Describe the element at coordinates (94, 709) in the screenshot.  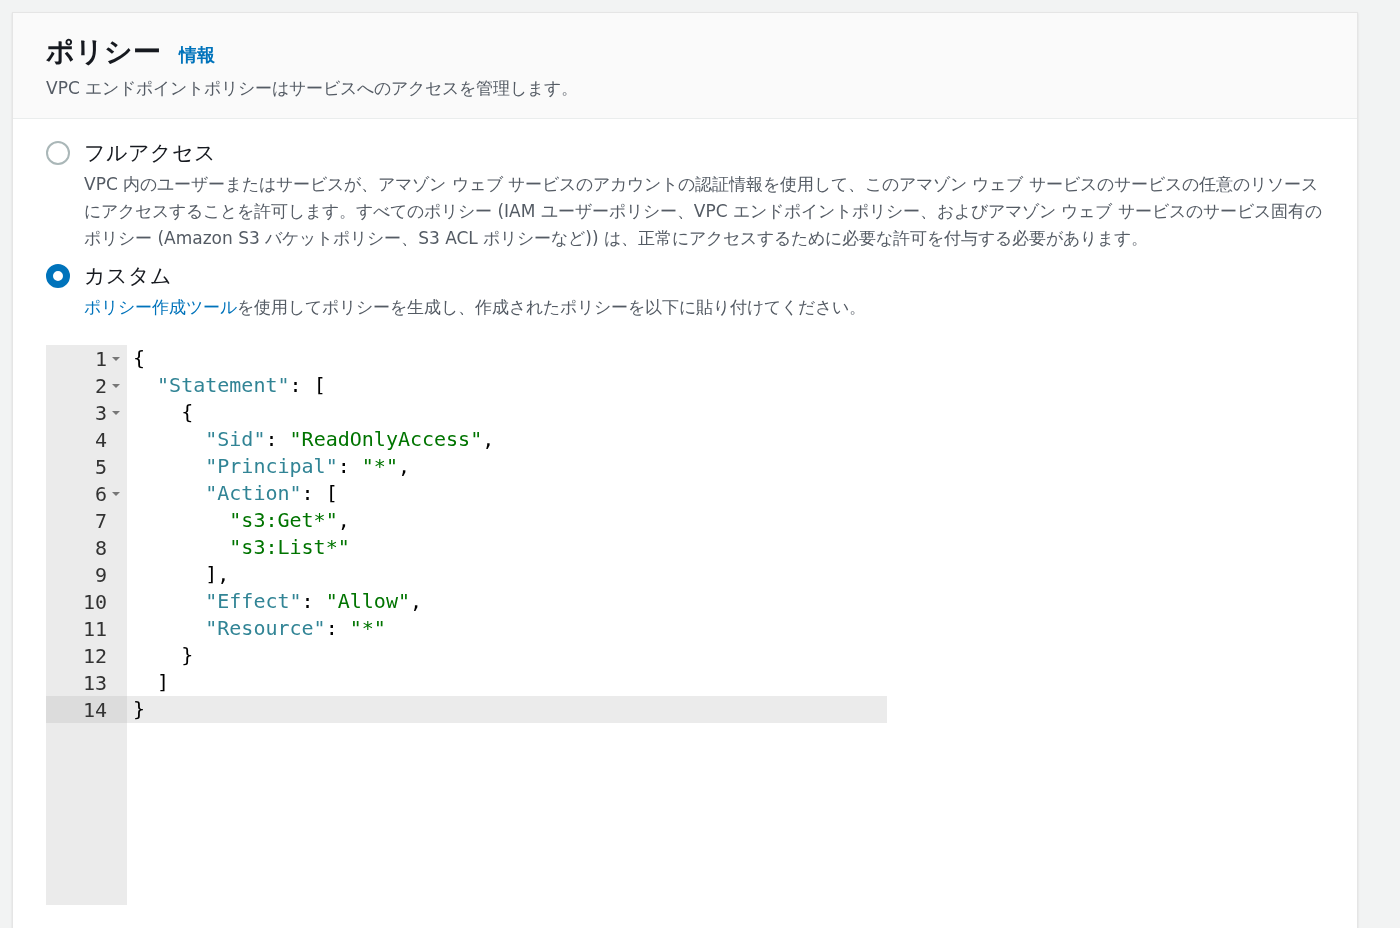
I see `line-number: 14` at that location.